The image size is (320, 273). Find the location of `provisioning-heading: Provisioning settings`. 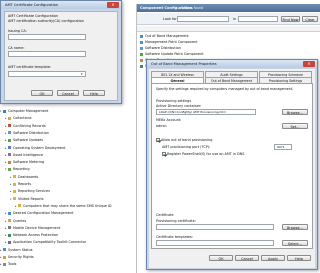

provisioning-heading: Provisioning settings is located at coordinates (174, 101).